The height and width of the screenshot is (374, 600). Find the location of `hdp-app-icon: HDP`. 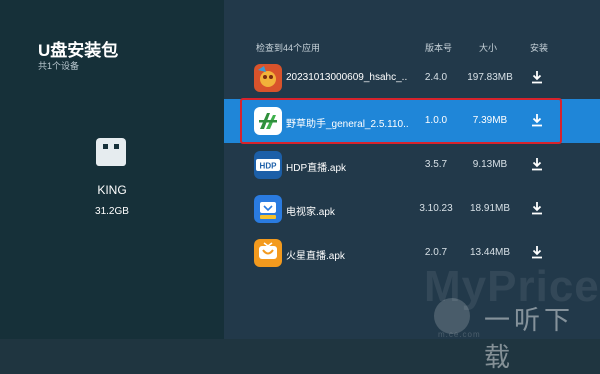

hdp-app-icon: HDP is located at coordinates (268, 165).